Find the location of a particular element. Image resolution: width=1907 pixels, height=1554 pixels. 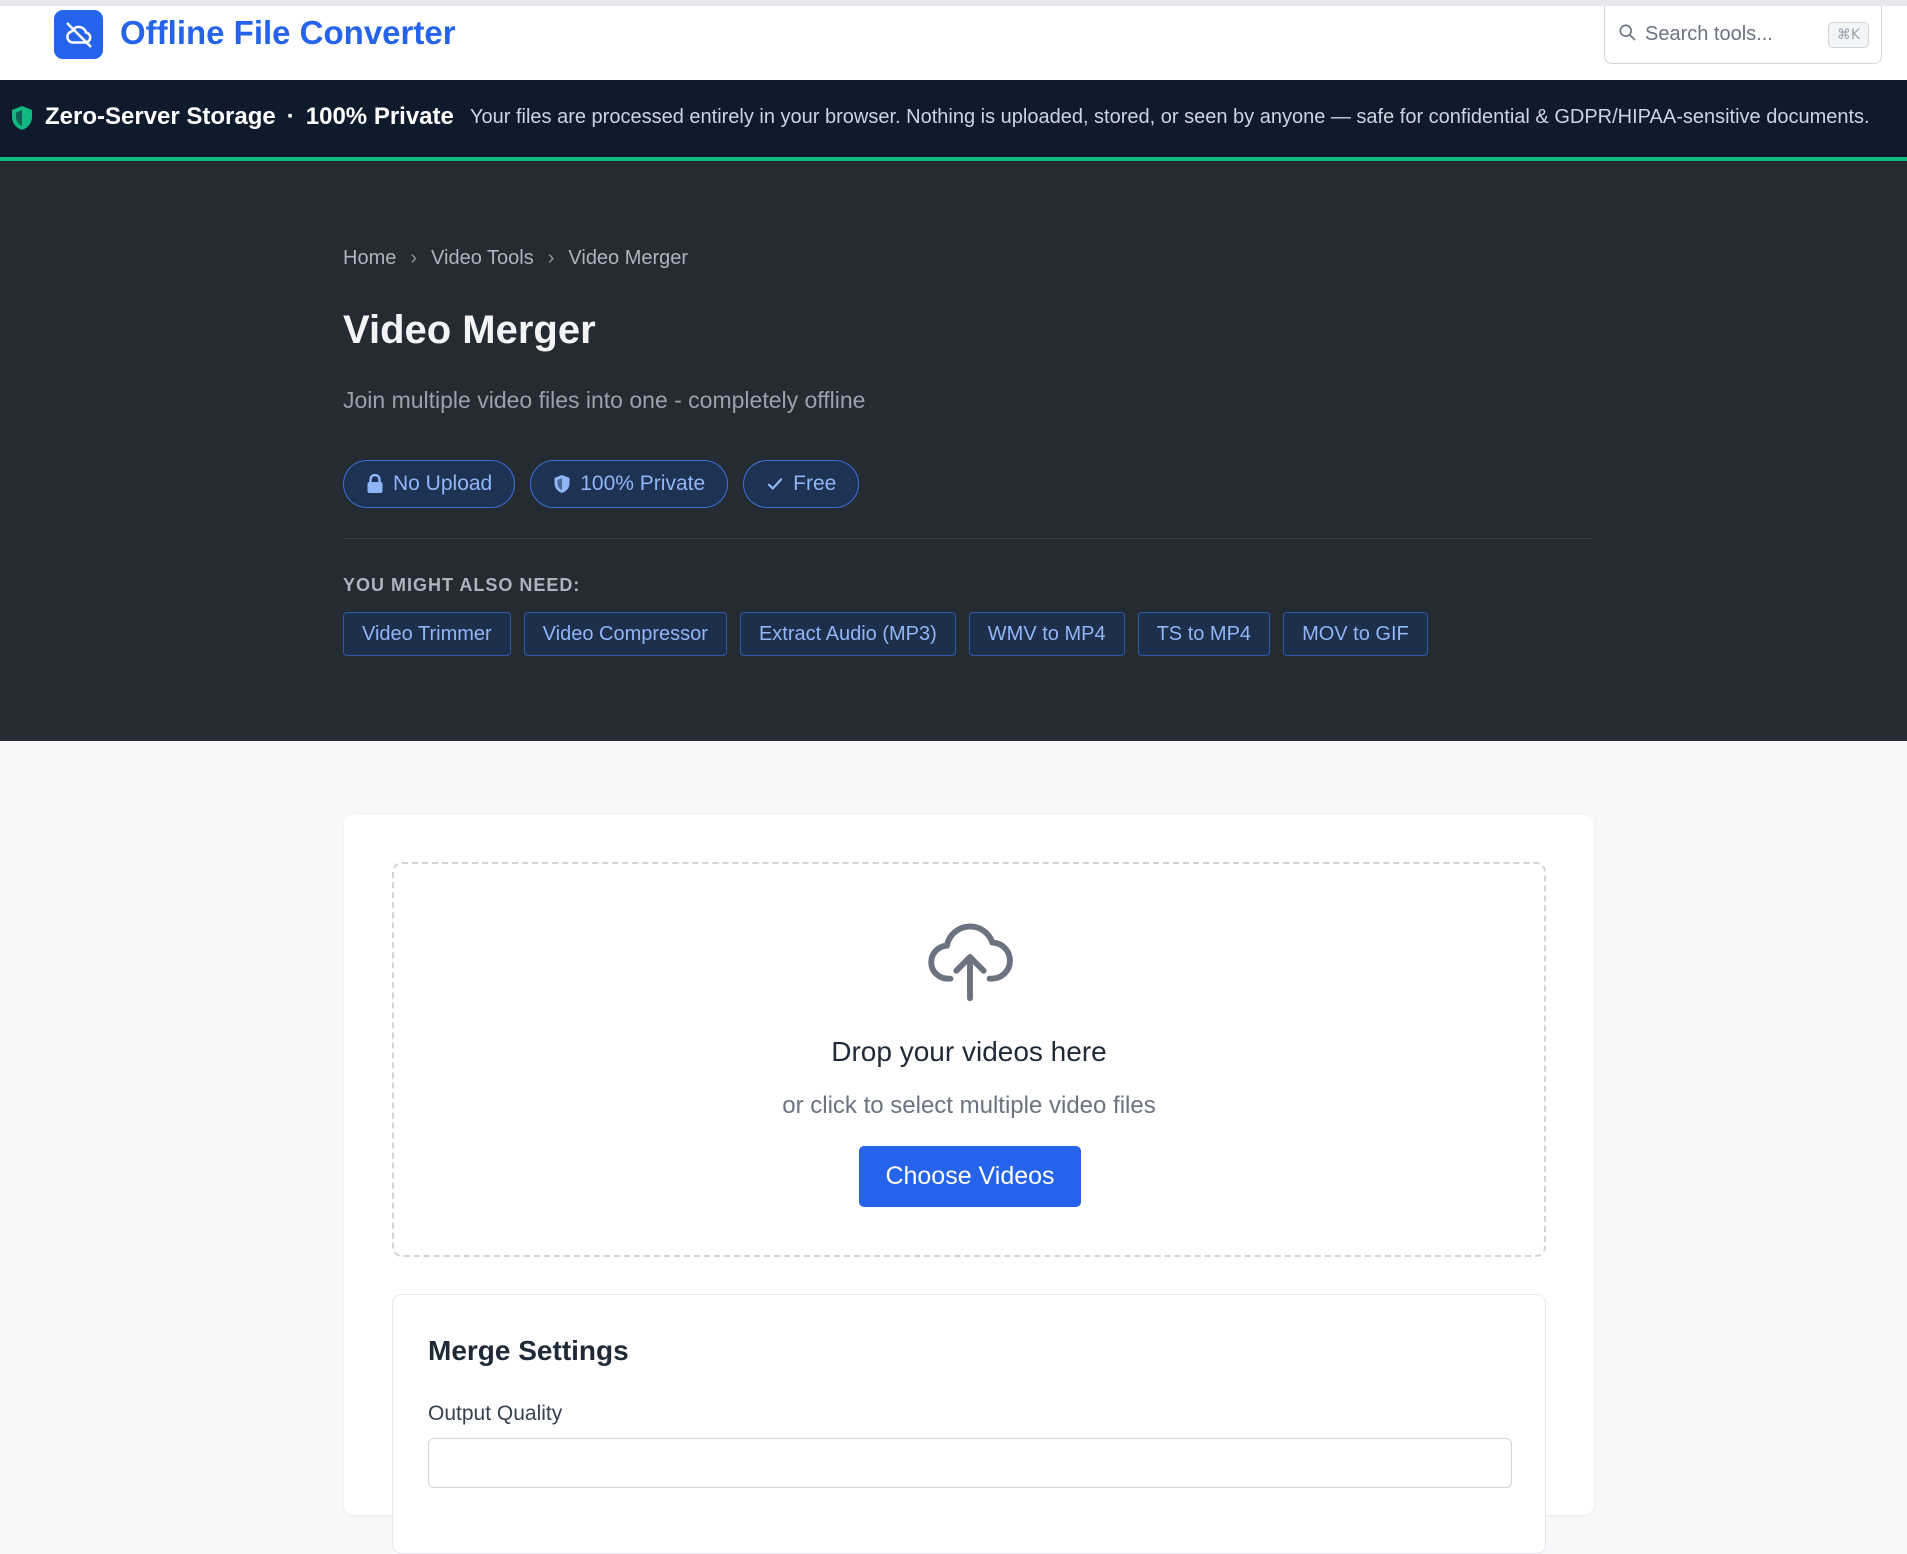

search-icon is located at coordinates (1627, 32).